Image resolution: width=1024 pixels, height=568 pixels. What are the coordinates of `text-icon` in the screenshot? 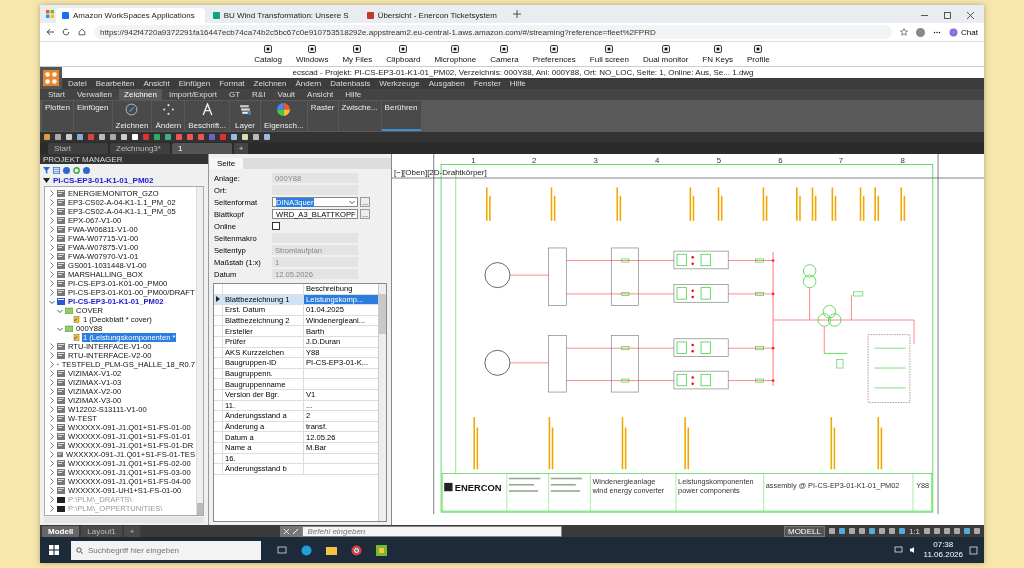 It's located at (207, 109).